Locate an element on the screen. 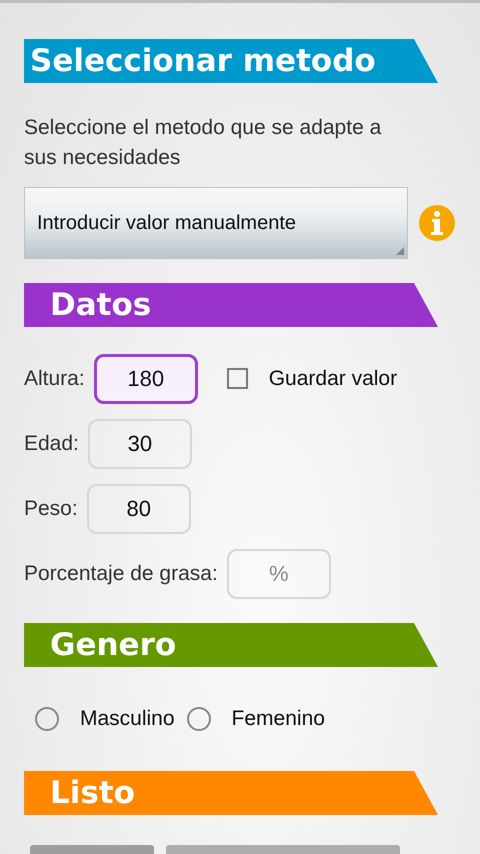 This screenshot has width=480, height=854. description-text: Seleccione el metodo que se adapte a sus necesidades is located at coordinates (203, 143).